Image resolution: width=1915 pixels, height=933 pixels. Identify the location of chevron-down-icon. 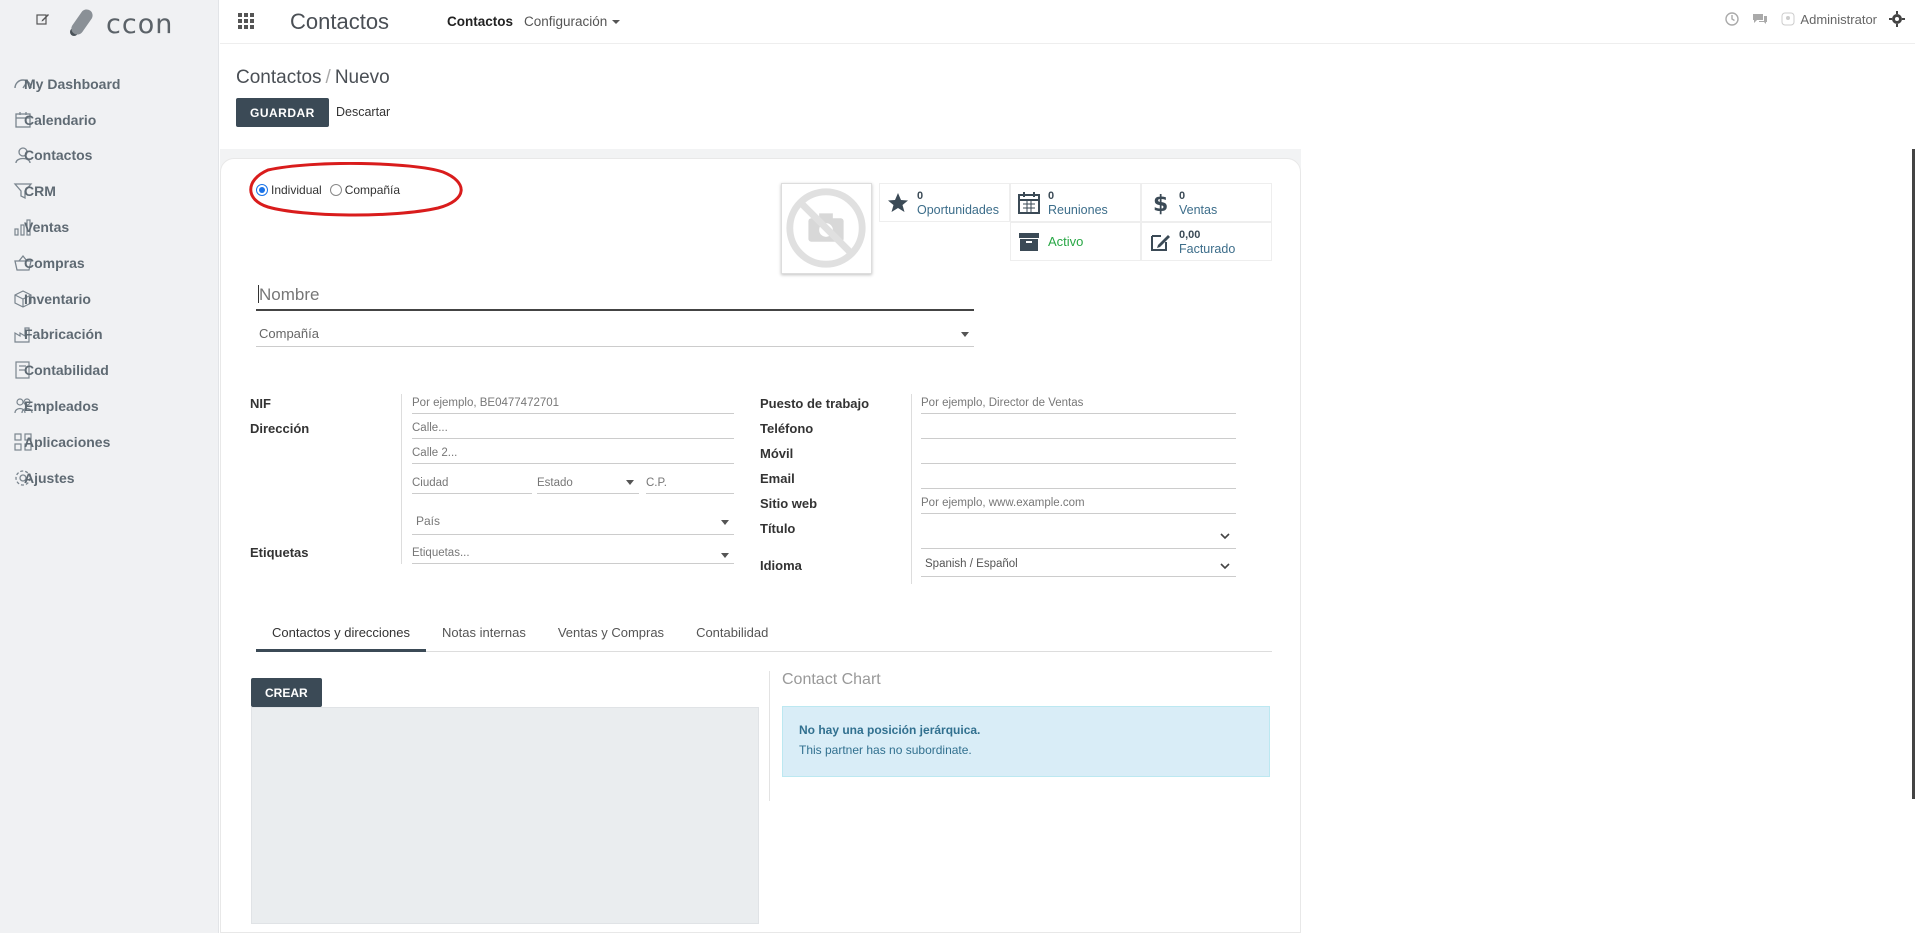
(1225, 536).